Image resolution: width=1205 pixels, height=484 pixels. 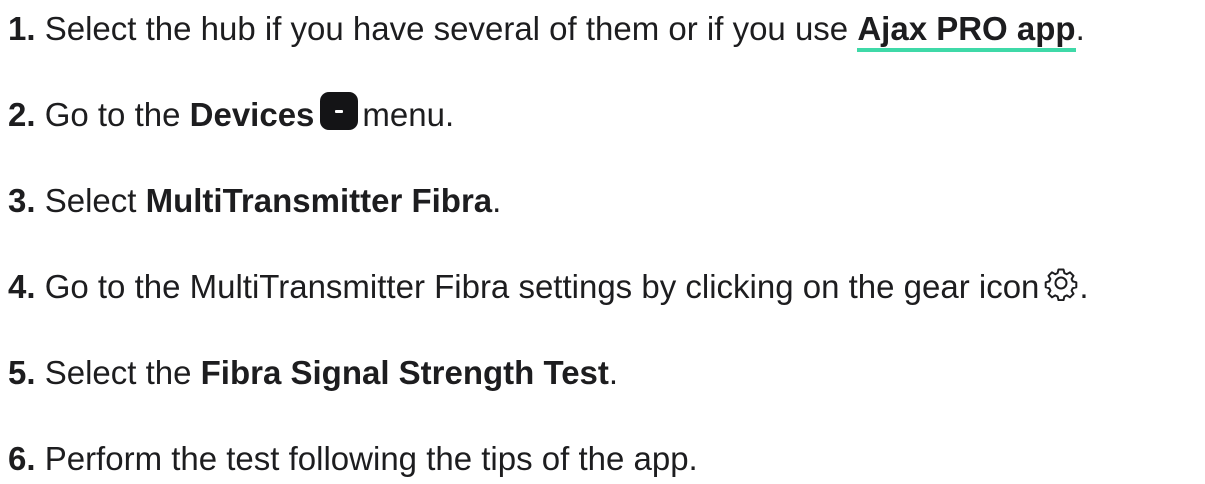 I want to click on step-number: 6., so click(x=22, y=458).